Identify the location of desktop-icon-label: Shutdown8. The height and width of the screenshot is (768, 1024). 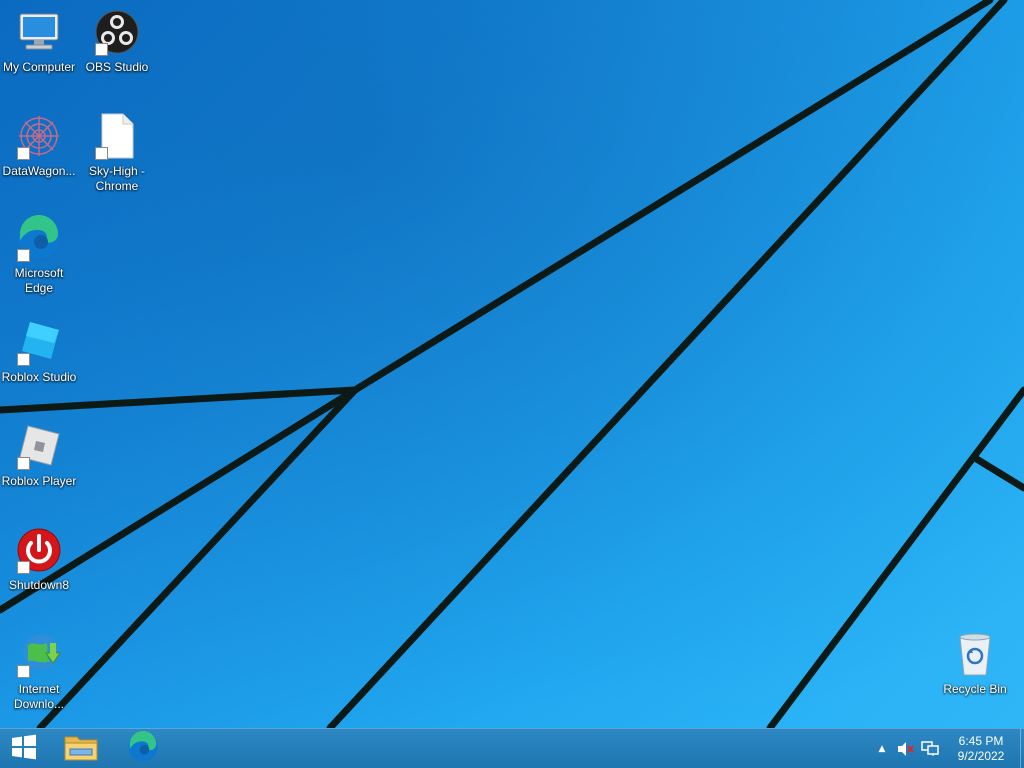
(39, 585).